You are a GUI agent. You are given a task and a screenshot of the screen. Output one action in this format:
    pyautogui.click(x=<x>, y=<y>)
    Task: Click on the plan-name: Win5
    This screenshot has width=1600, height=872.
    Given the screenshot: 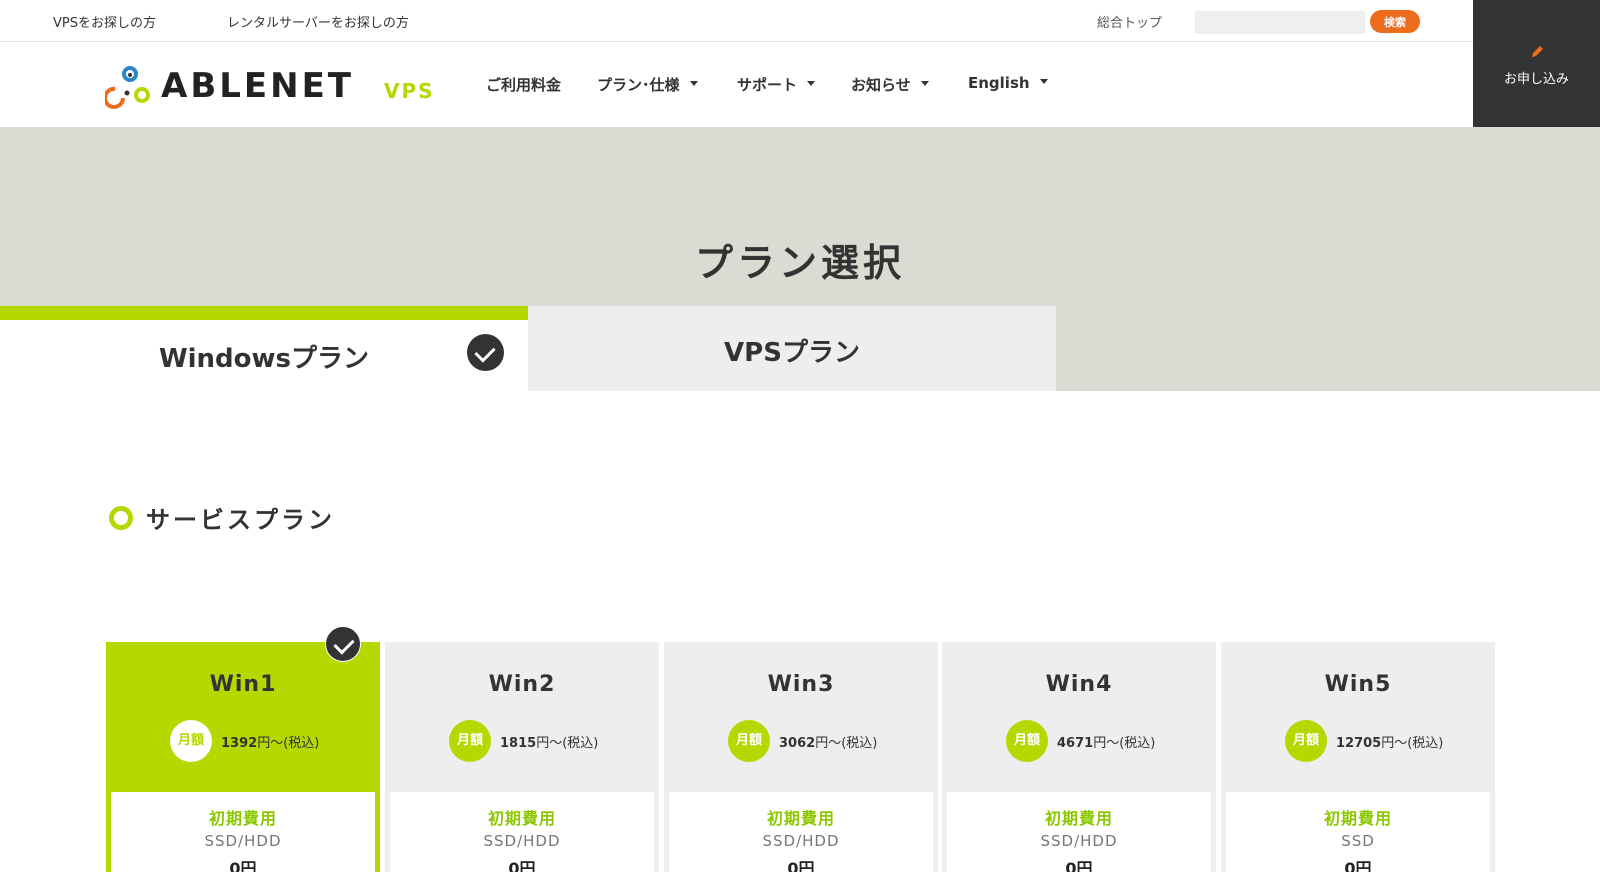 What is the action you would take?
    pyautogui.click(x=1358, y=684)
    